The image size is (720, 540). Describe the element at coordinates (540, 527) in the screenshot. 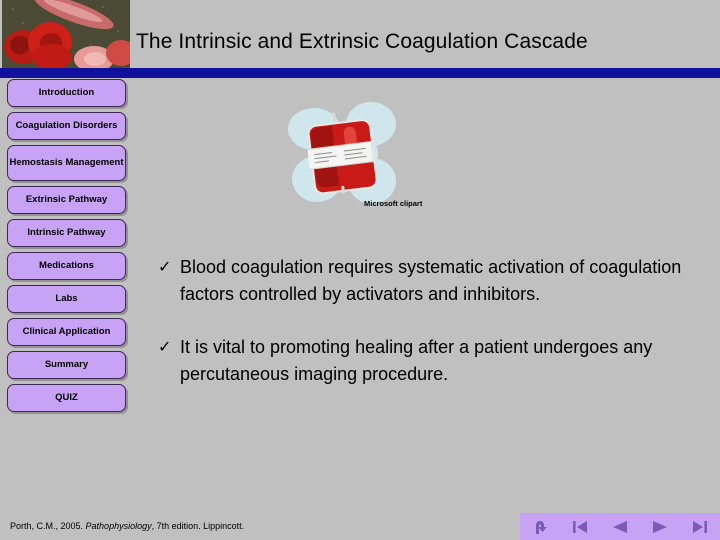

I see `return-icon` at that location.